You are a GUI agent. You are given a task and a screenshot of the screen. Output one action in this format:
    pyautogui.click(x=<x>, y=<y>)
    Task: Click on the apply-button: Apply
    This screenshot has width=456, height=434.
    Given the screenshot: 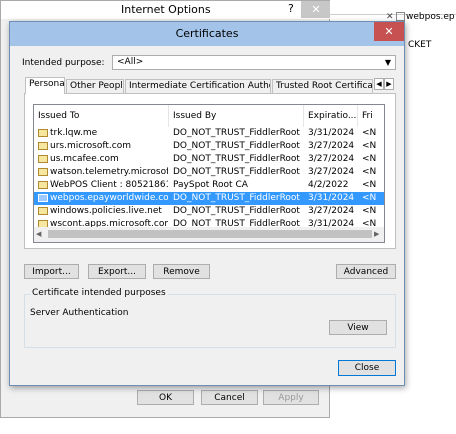 What is the action you would take?
    pyautogui.click(x=291, y=397)
    